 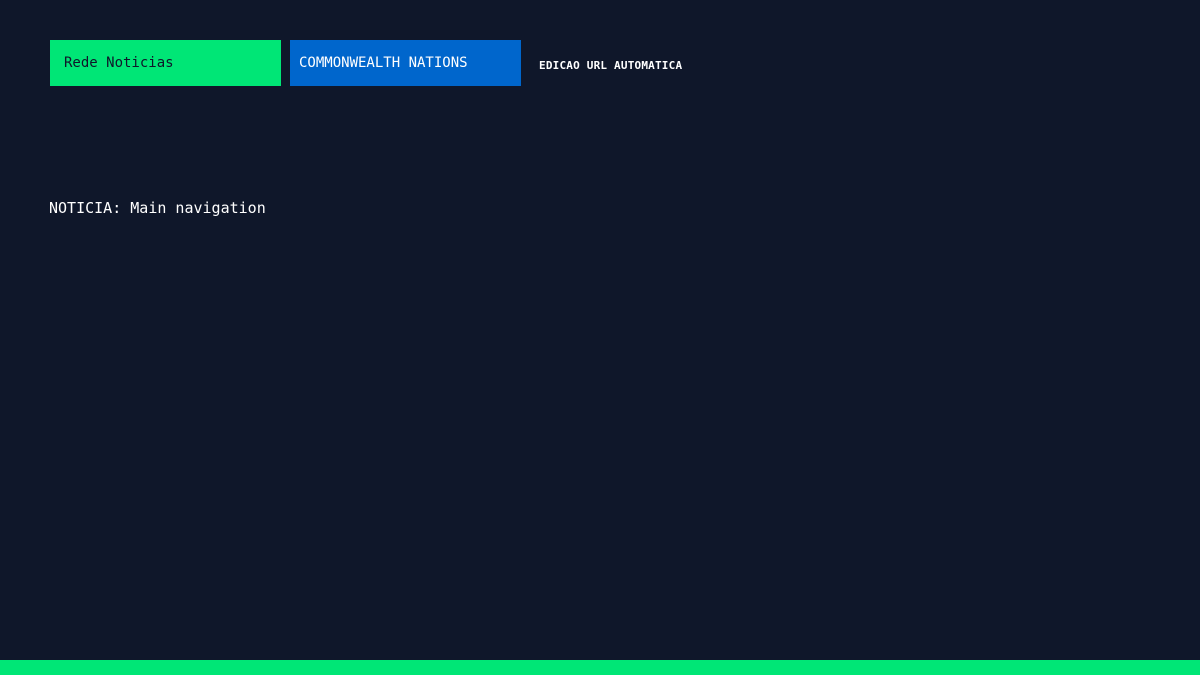 I want to click on nation-label: COMMONWEALTH NATIONS, so click(x=383, y=63).